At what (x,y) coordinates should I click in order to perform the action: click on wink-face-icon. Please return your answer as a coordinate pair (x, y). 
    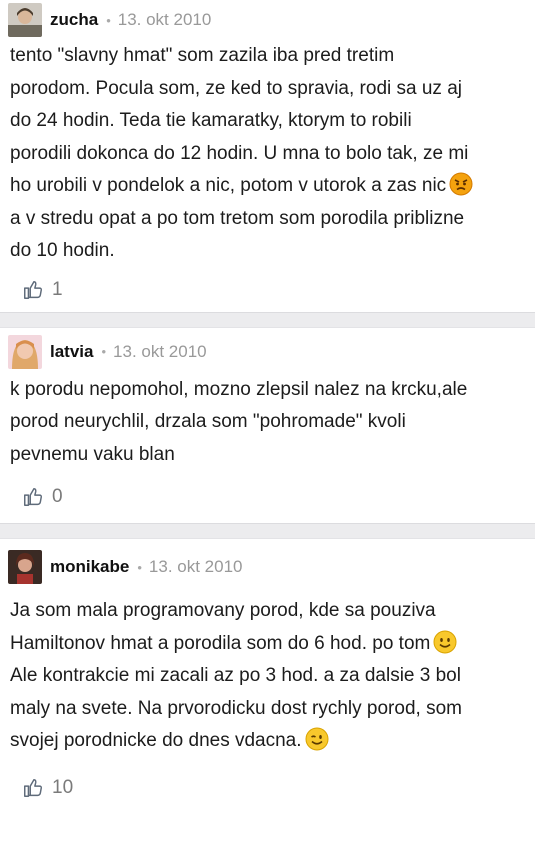
    Looking at the image, I should click on (317, 739).